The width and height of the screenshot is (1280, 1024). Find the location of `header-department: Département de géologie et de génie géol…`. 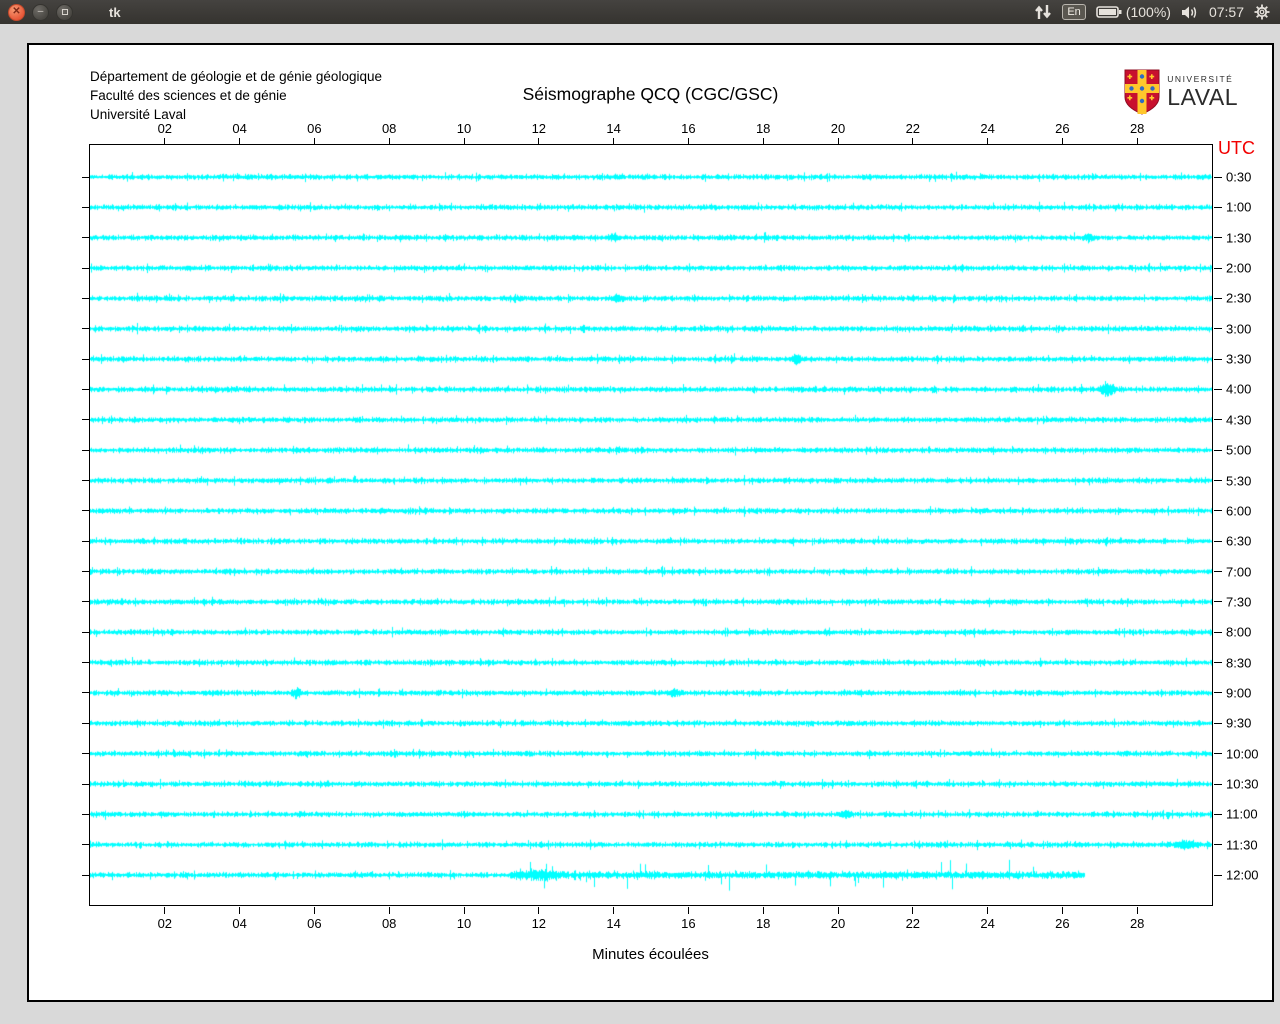

header-department: Département de géologie et de génie géol… is located at coordinates (236, 76).